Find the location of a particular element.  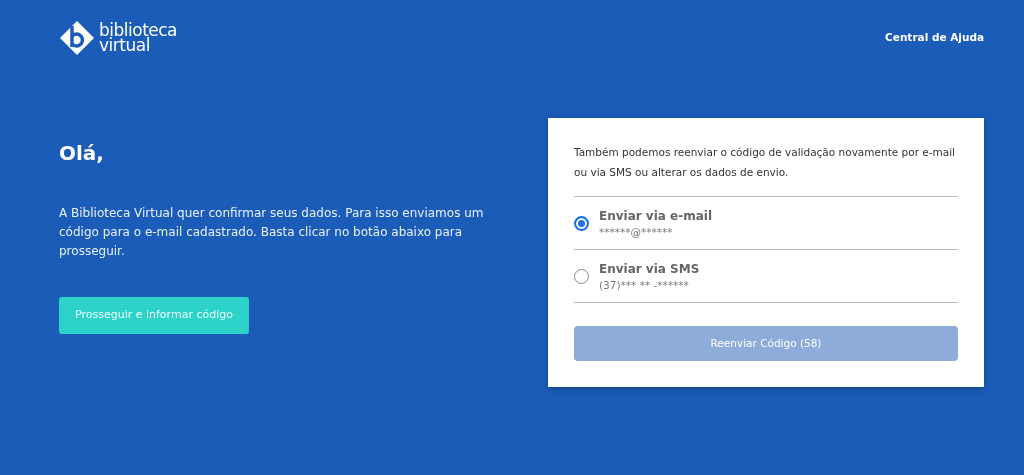

option-detail: ******@****** is located at coordinates (636, 232).